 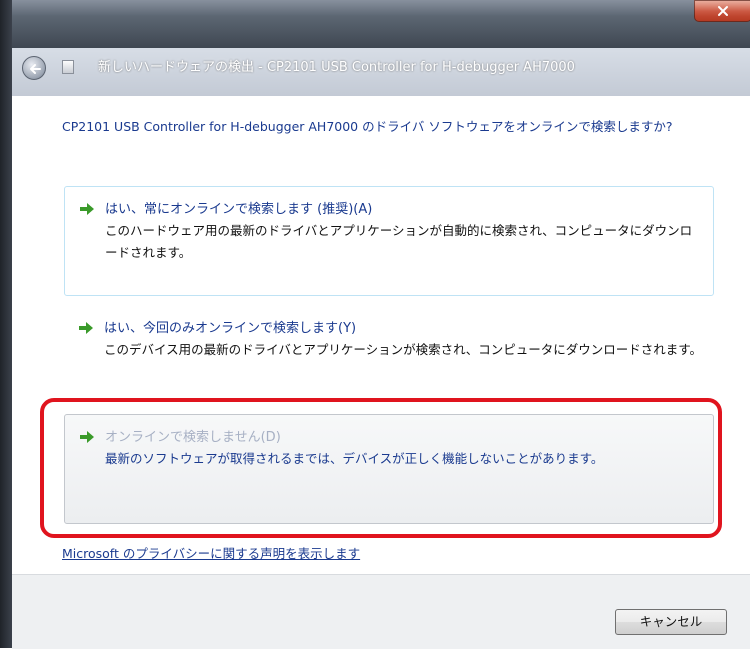 I want to click on back-button, so click(x=34, y=68).